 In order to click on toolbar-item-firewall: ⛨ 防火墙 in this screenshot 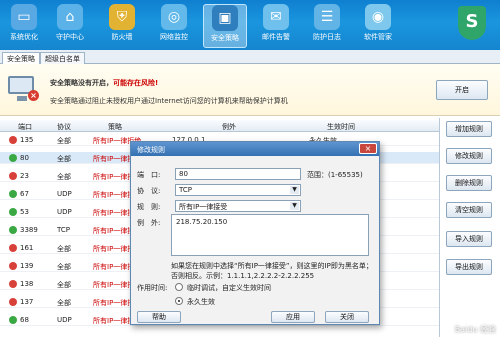, I will do `click(122, 26)`.